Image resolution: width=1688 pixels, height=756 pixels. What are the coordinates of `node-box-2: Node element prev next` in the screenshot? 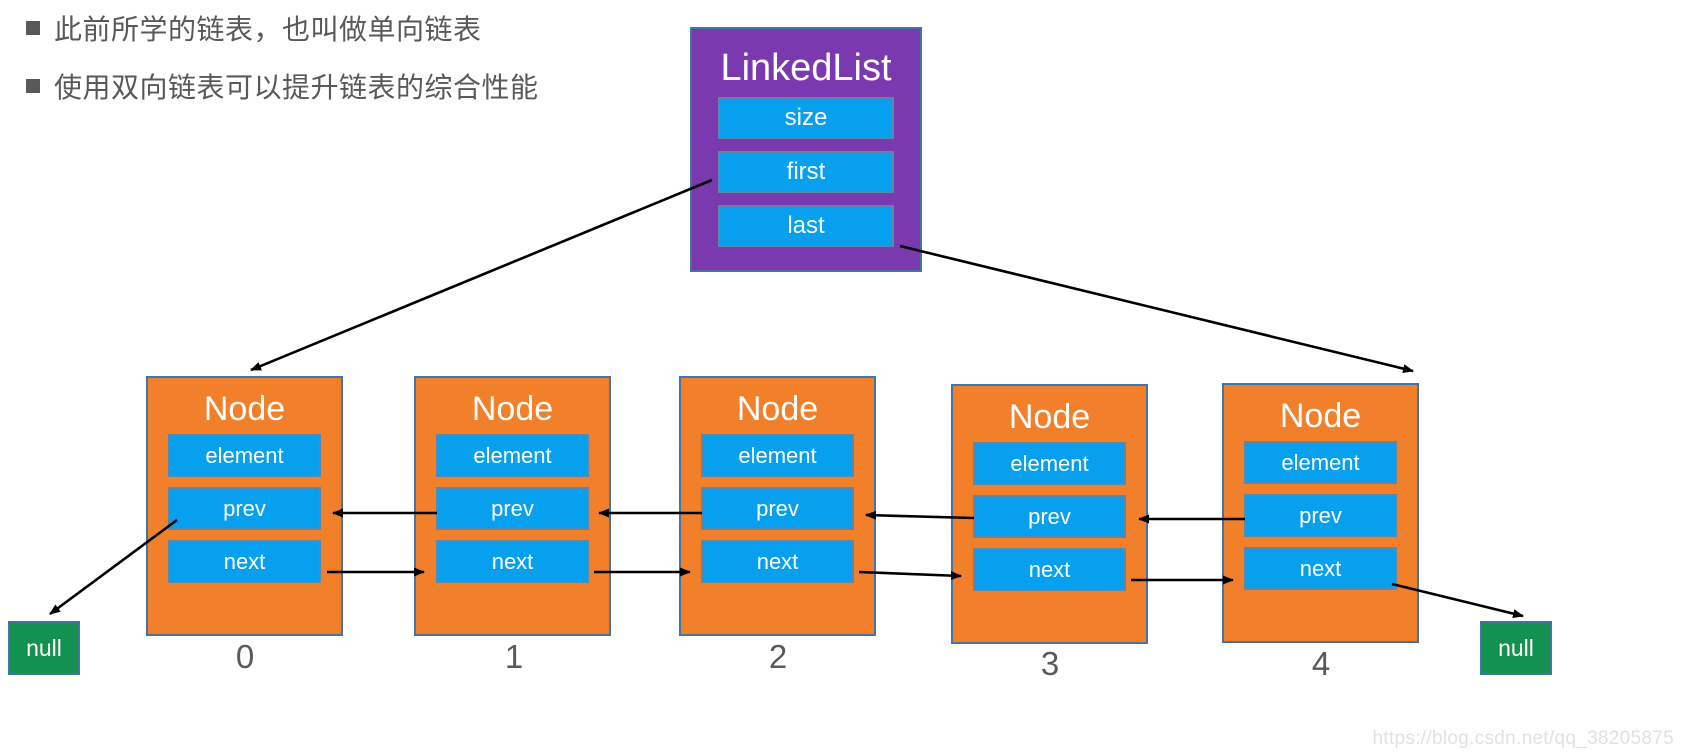 It's located at (777, 506).